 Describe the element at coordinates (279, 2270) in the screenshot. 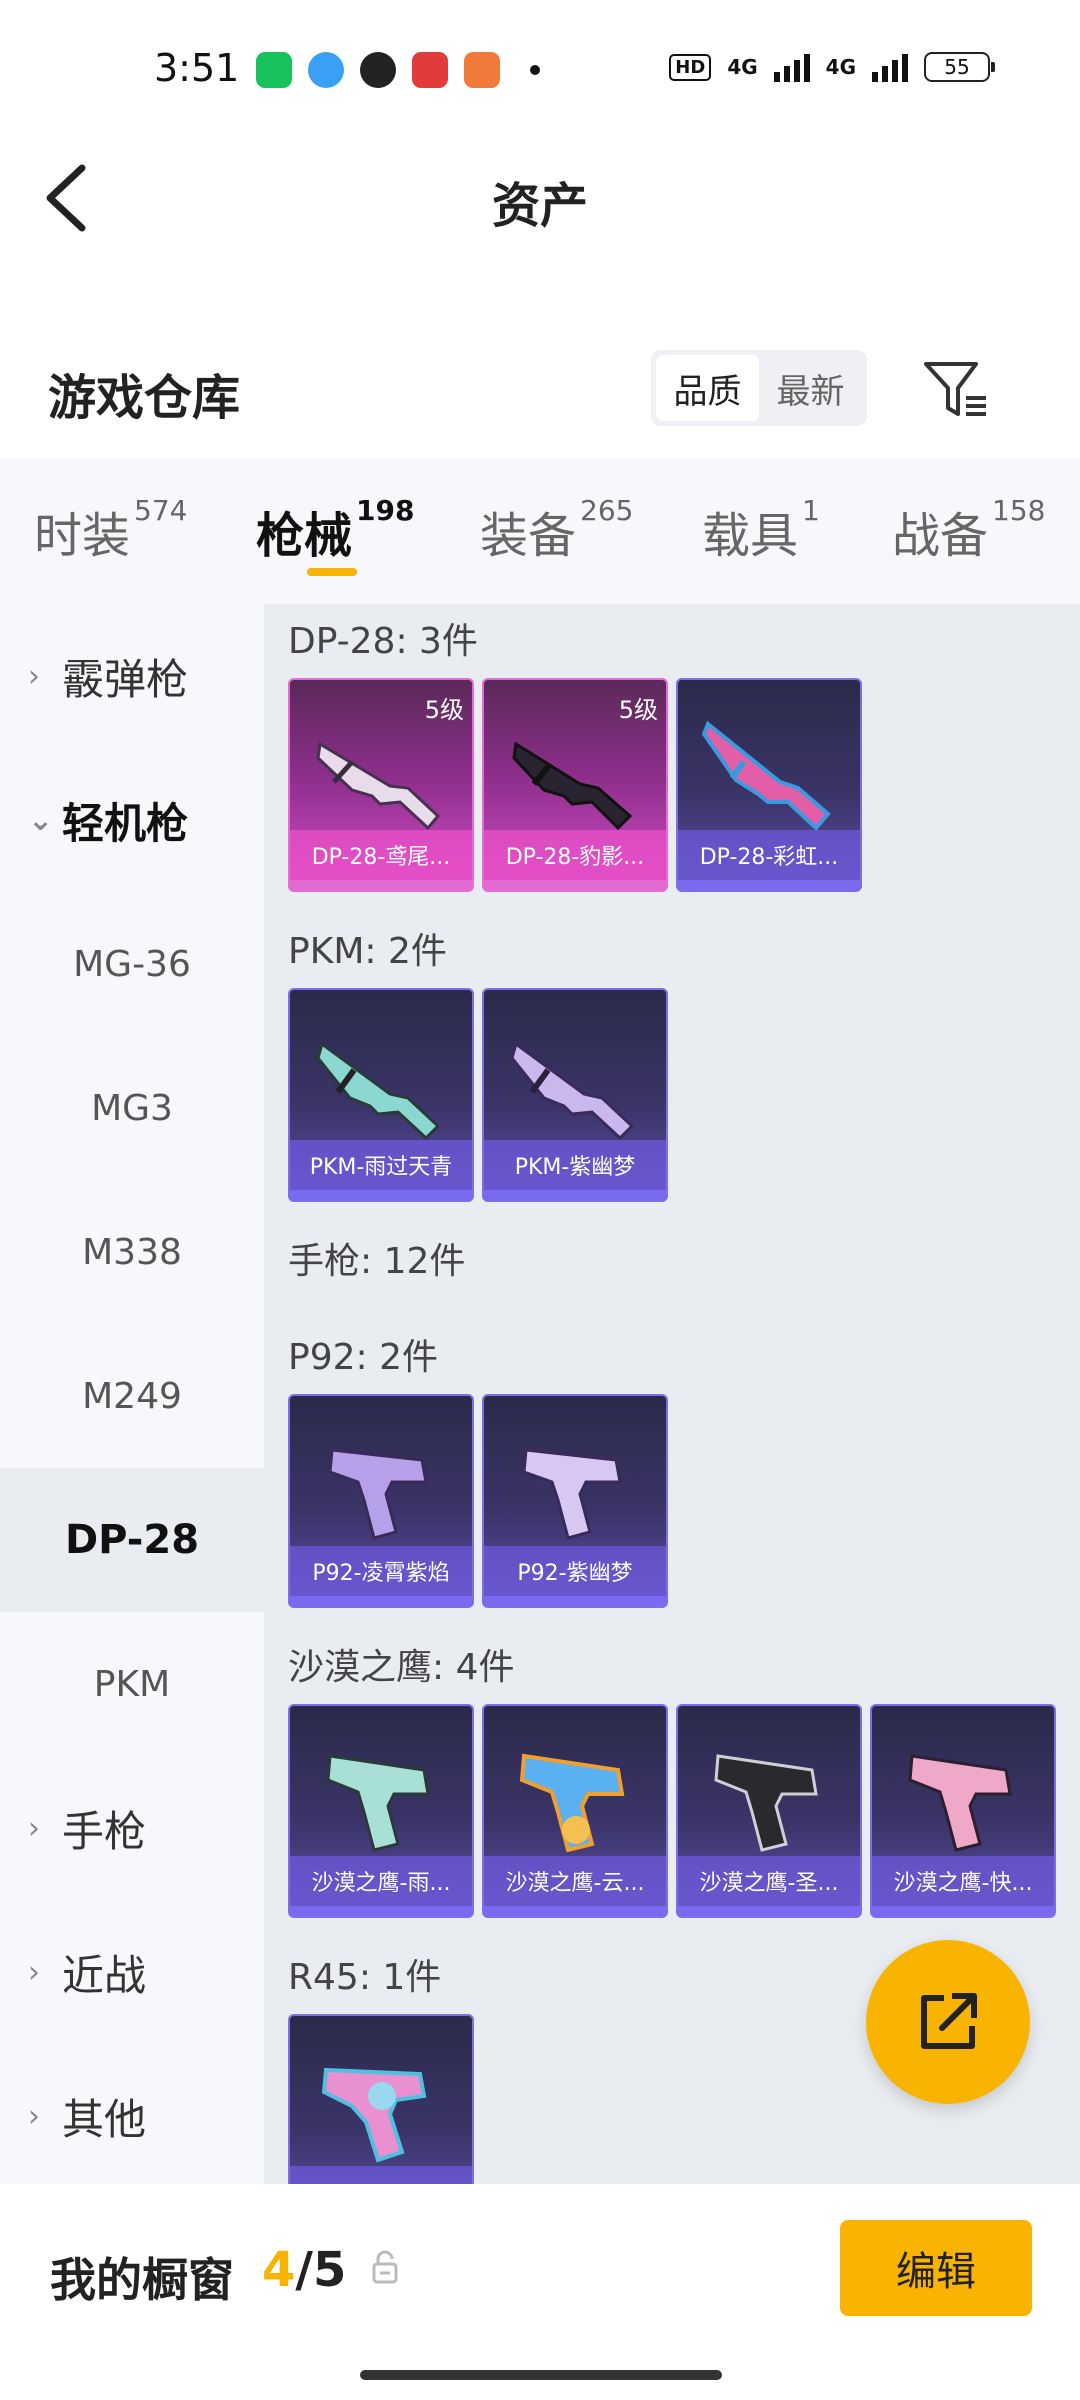

I see `showcase-current: 4` at that location.